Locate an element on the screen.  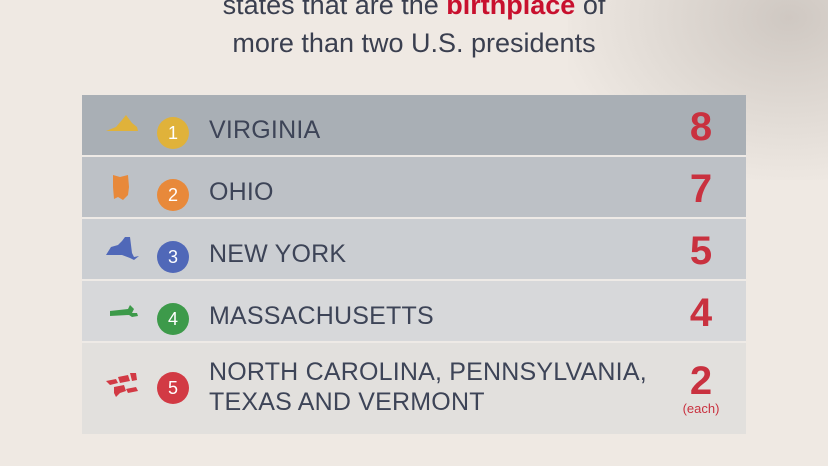
table-row: 4 MASSACHUSETTS 4 is located at coordinates (414, 312).